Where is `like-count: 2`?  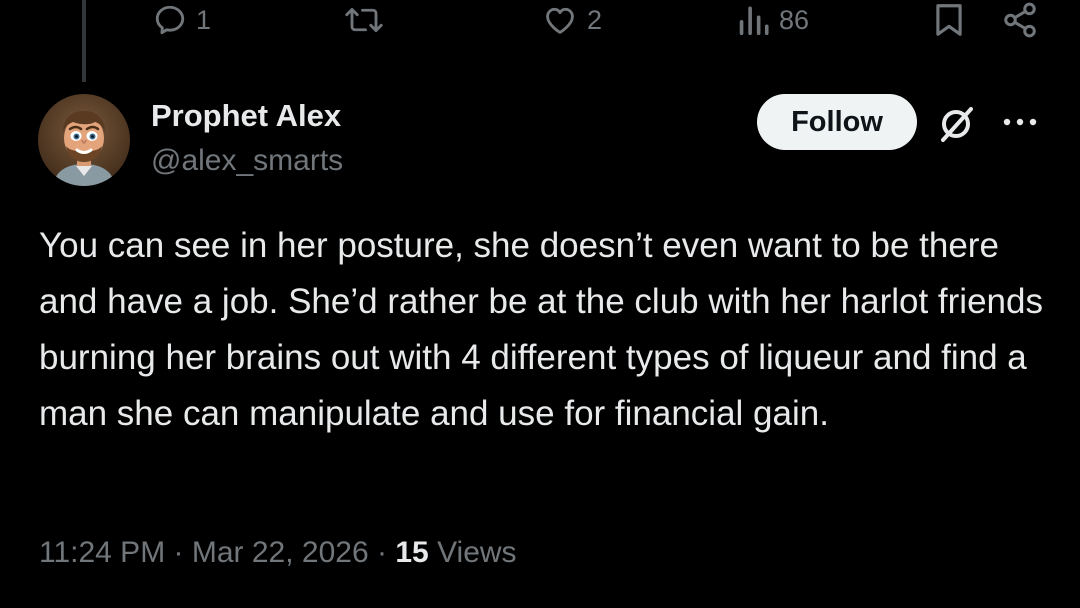
like-count: 2 is located at coordinates (595, 19).